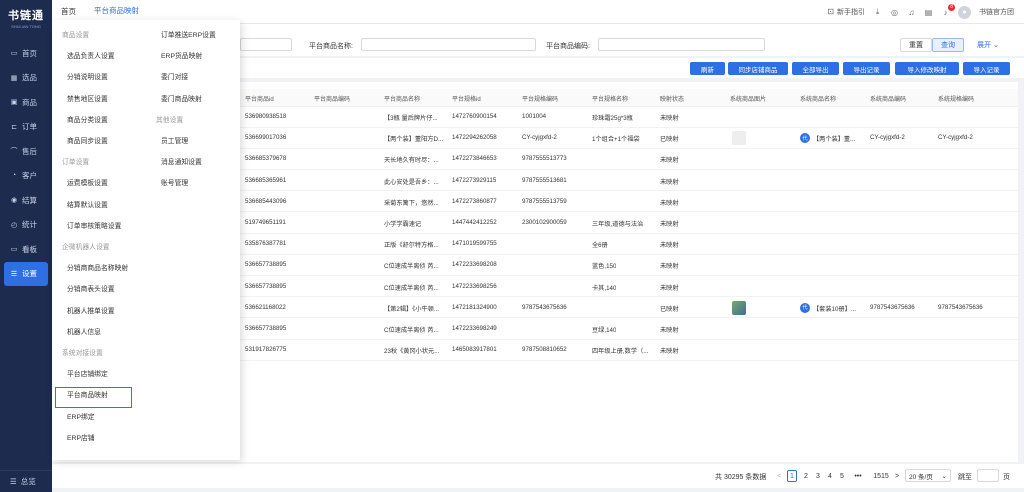 Image resolution: width=1024 pixels, height=492 pixels. What do you see at coordinates (174, 182) in the screenshot?
I see `menu-item: 账号管理` at bounding box center [174, 182].